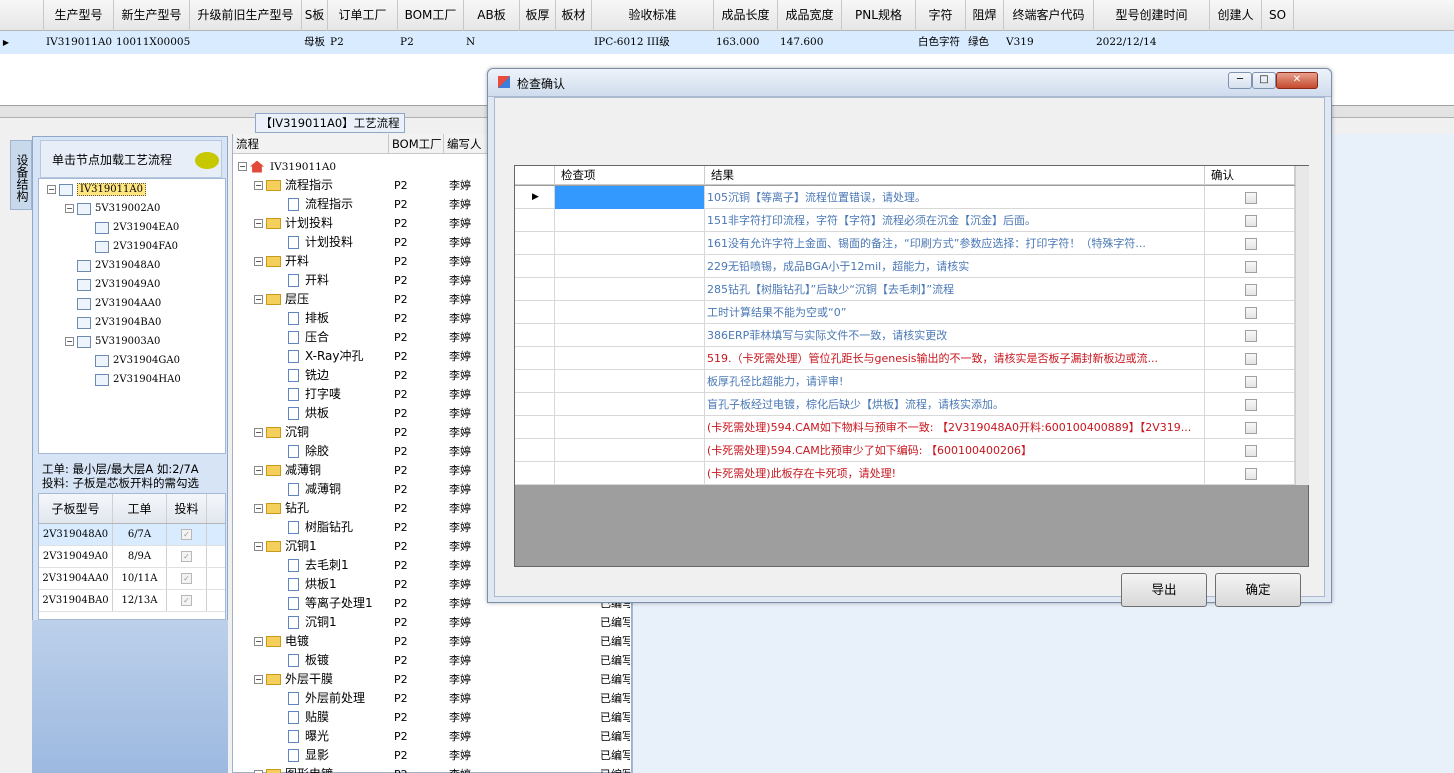 The width and height of the screenshot is (1454, 773). What do you see at coordinates (315, 15) in the screenshot?
I see `col-header: S板` at bounding box center [315, 15].